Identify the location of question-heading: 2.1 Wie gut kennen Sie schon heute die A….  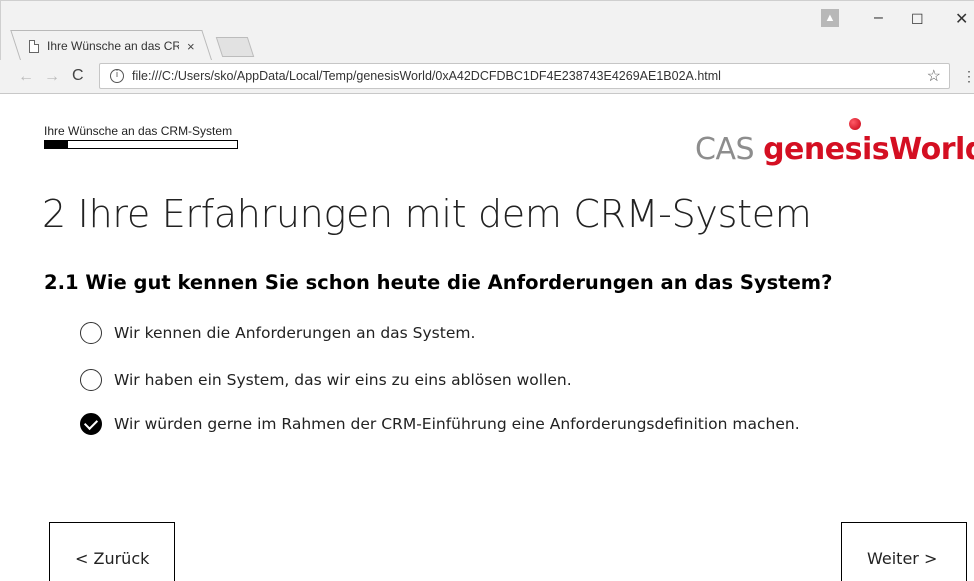
(438, 282).